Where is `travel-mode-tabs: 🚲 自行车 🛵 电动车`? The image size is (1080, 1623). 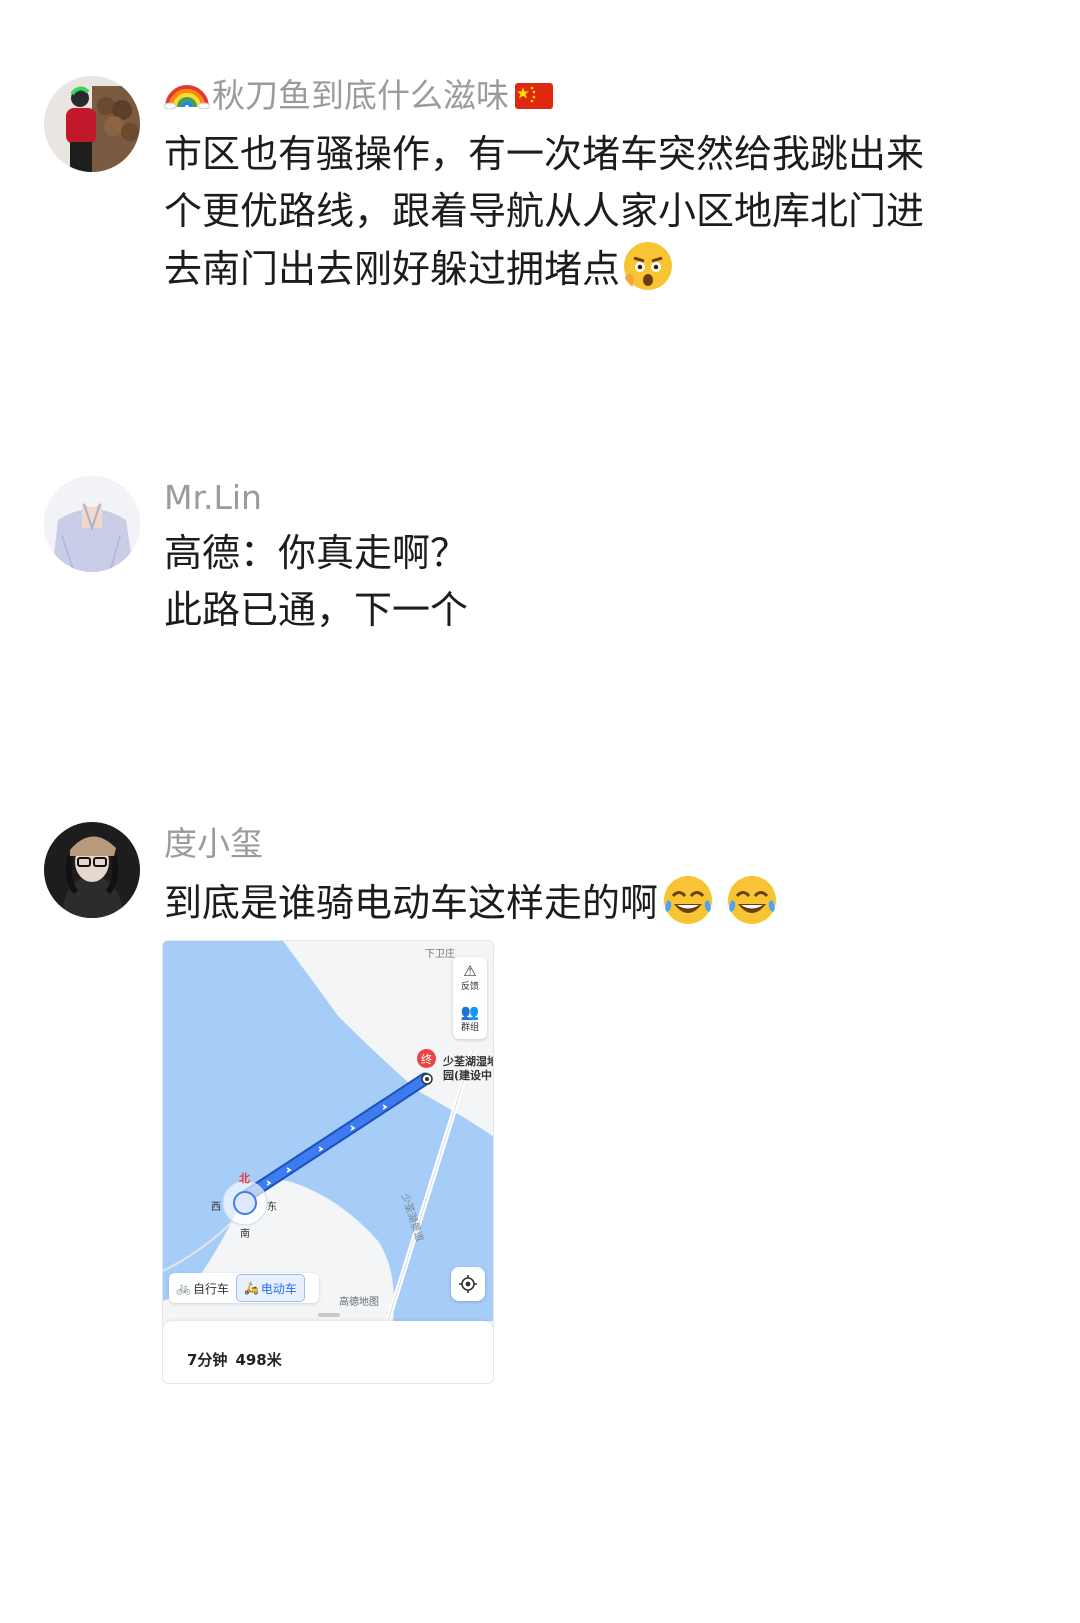 travel-mode-tabs: 🚲 自行车 🛵 电动车 is located at coordinates (244, 1288).